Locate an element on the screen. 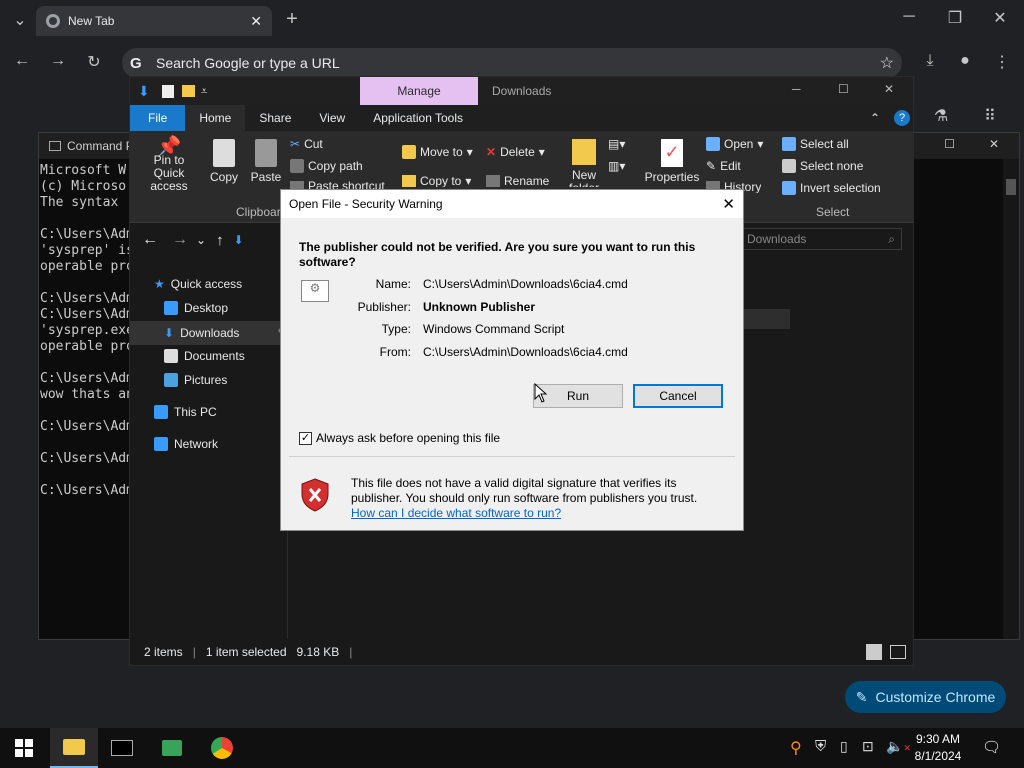 The height and width of the screenshot is (768, 1024). nav-quick-access: ★ Quick access is located at coordinates (198, 284).